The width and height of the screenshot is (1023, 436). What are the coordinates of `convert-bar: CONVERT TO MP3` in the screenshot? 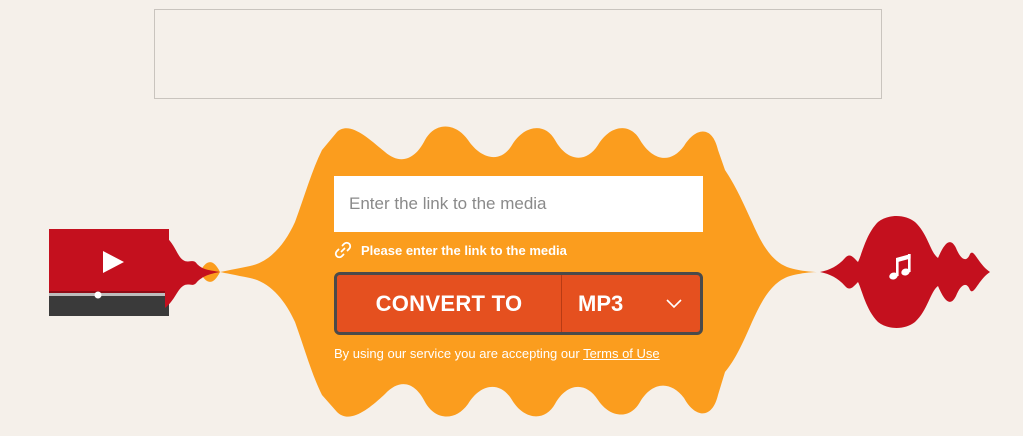 It's located at (518, 303).